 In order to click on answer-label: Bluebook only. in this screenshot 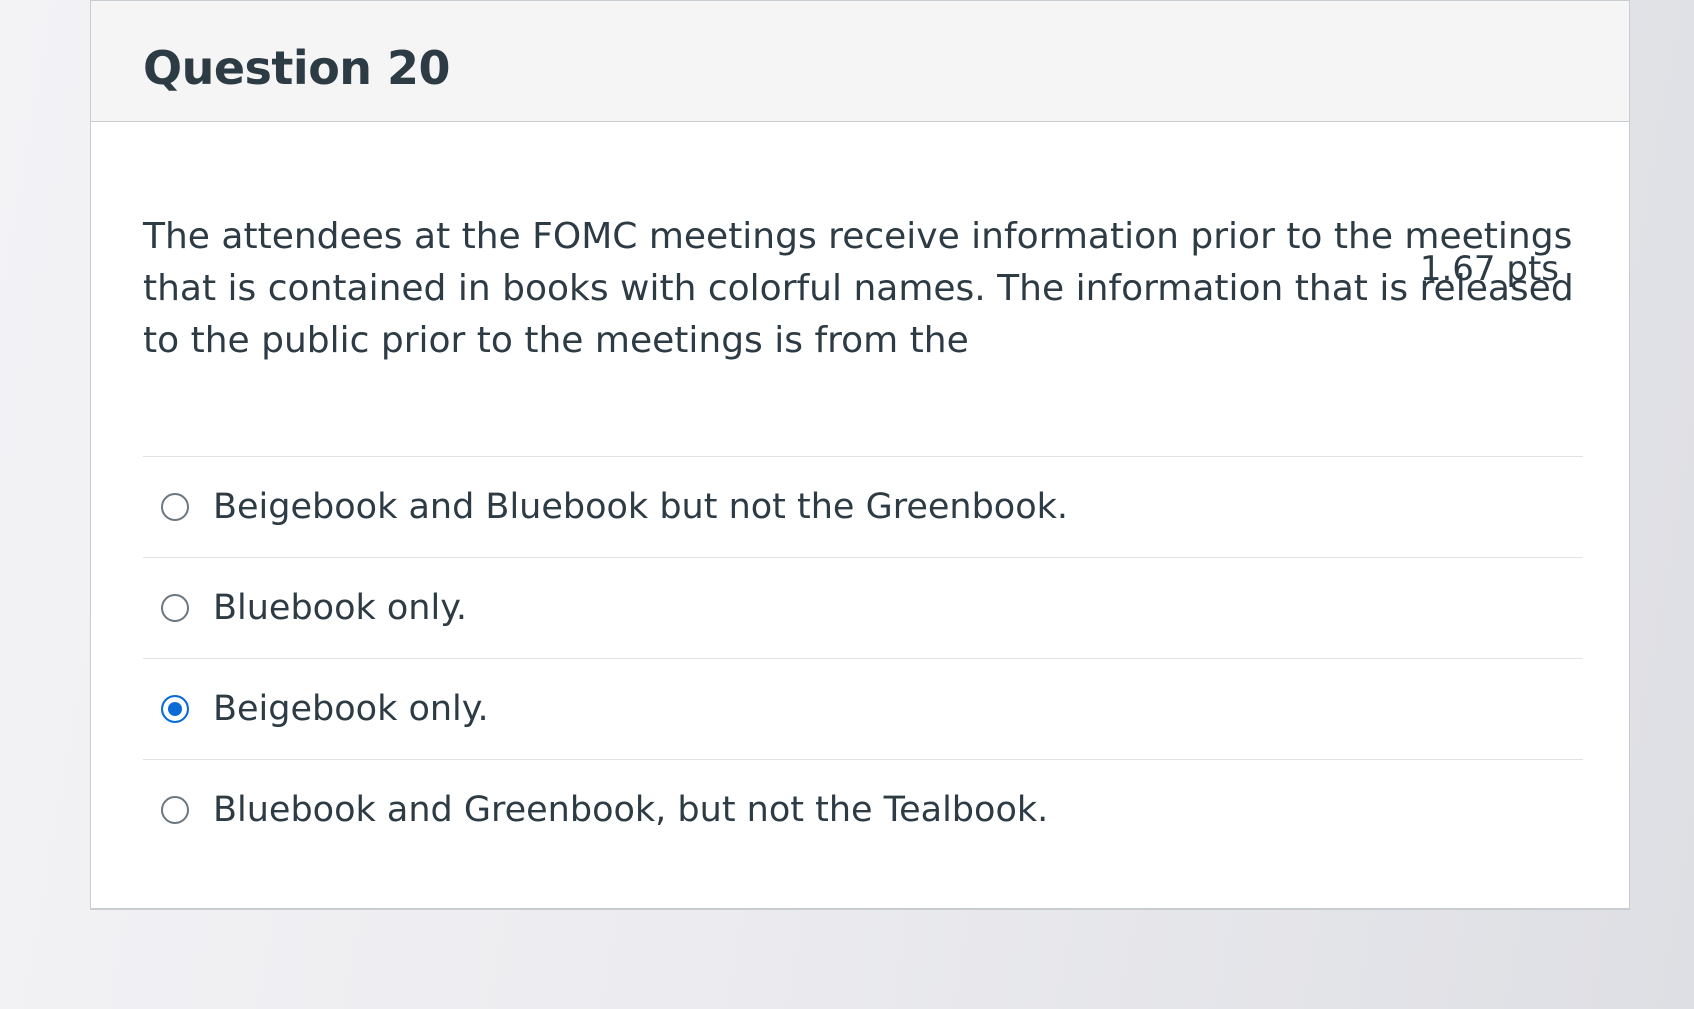, I will do `click(340, 608)`.